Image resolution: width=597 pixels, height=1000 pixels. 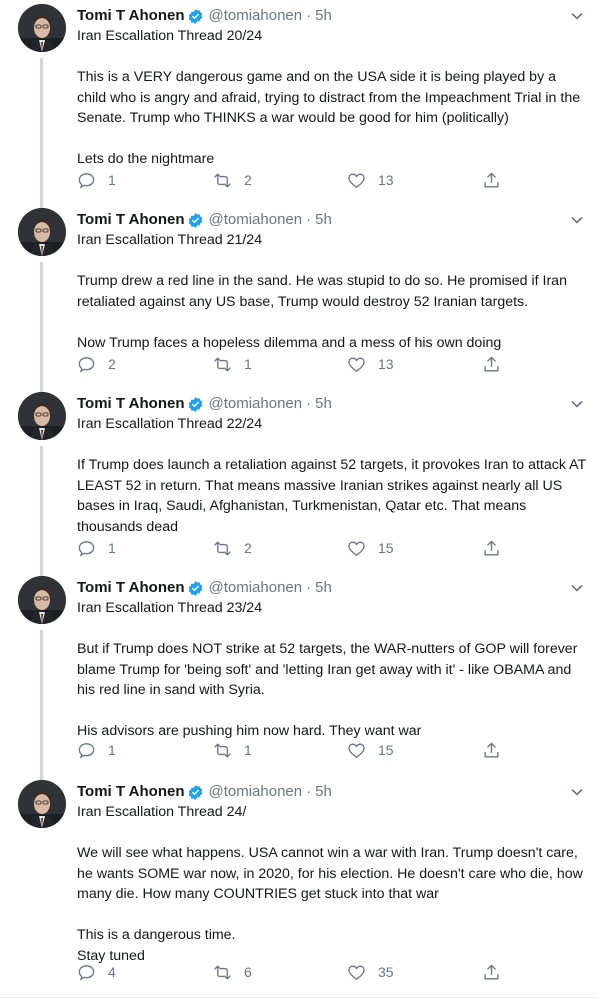 What do you see at coordinates (248, 180) in the screenshot?
I see `retweet-count: 2` at bounding box center [248, 180].